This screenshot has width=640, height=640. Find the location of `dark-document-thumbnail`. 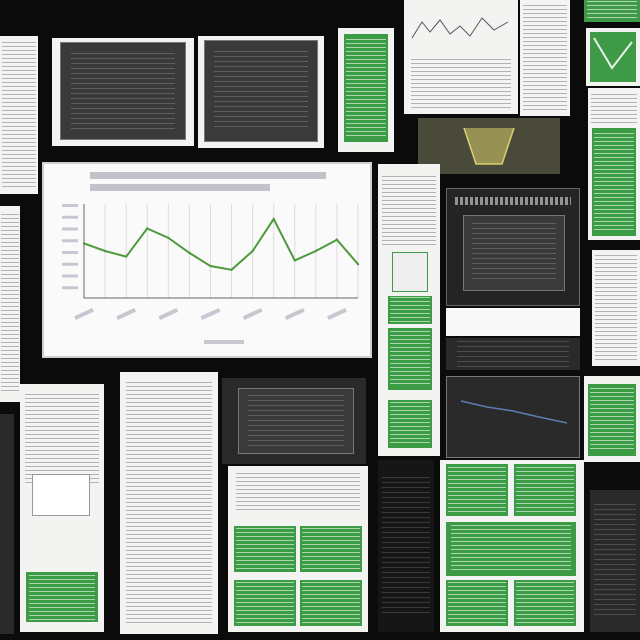

dark-document-thumbnail is located at coordinates (406, 546).